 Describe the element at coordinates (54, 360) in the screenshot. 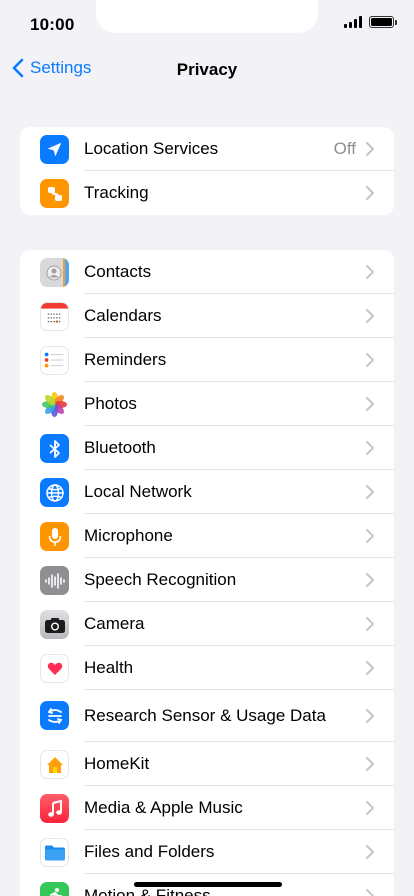

I see `reminders-icon` at that location.